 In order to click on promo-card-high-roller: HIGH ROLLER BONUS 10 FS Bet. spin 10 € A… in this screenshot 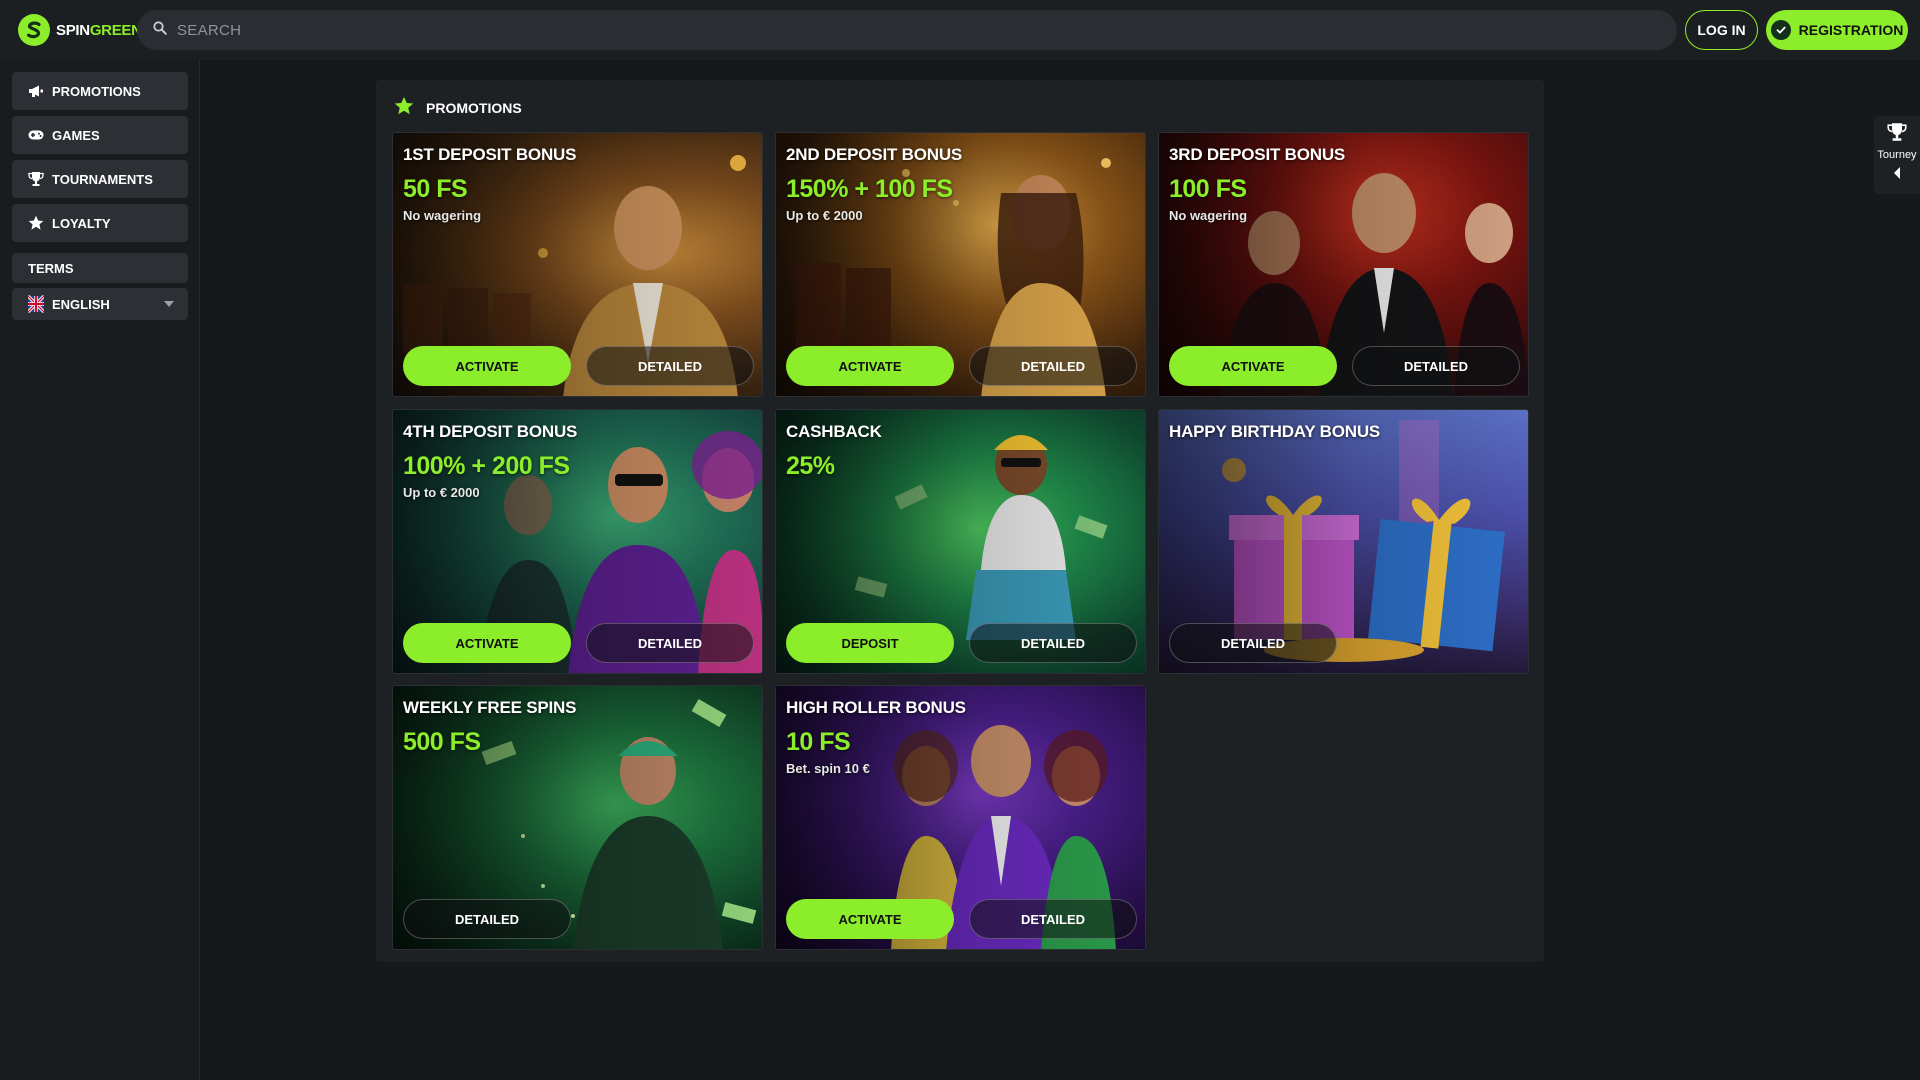, I will do `click(960, 817)`.